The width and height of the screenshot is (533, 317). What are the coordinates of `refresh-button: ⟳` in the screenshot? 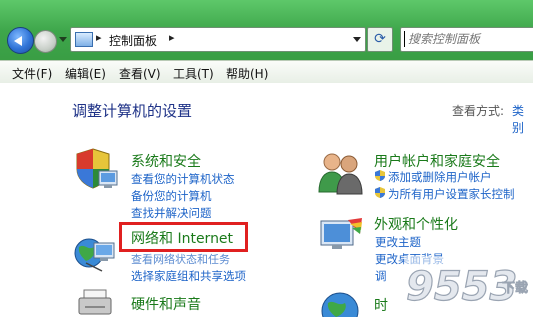 It's located at (380, 39).